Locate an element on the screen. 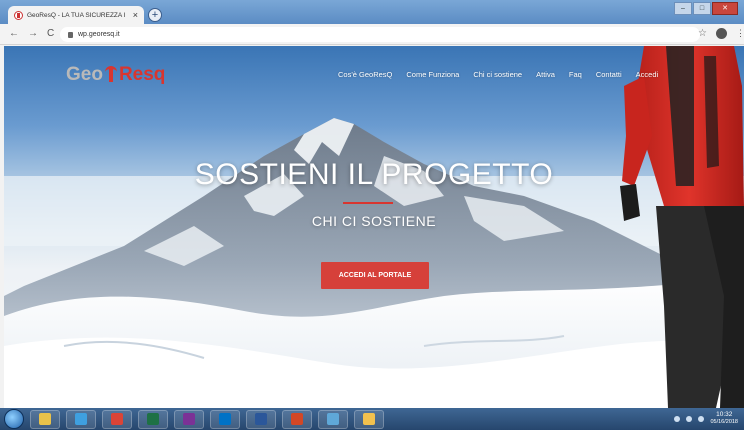 Image resolution: width=744 pixels, height=430 pixels. taskbar-button-excel is located at coordinates (153, 419).